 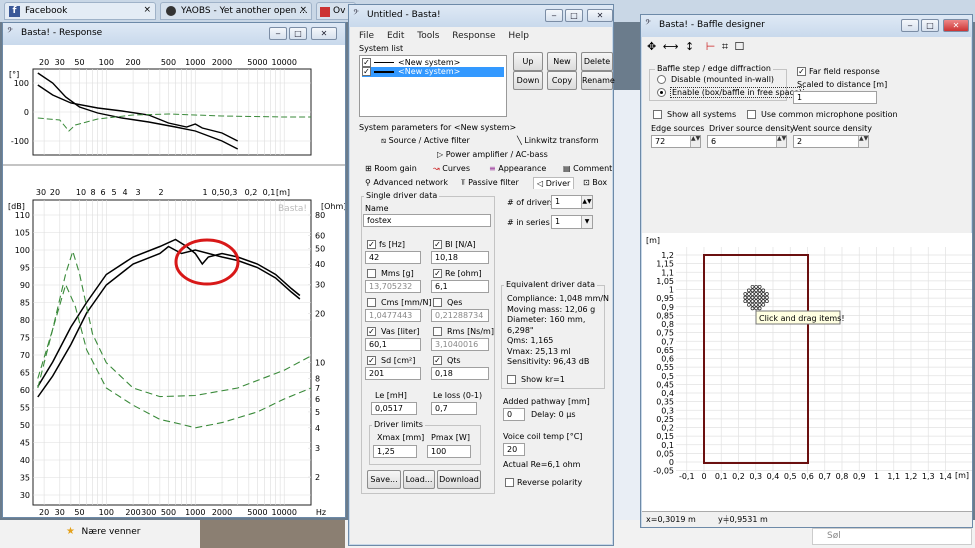 I want to click on browser-tab-yaobs: YAOBS - Yet another open ... ×, so click(x=236, y=11).